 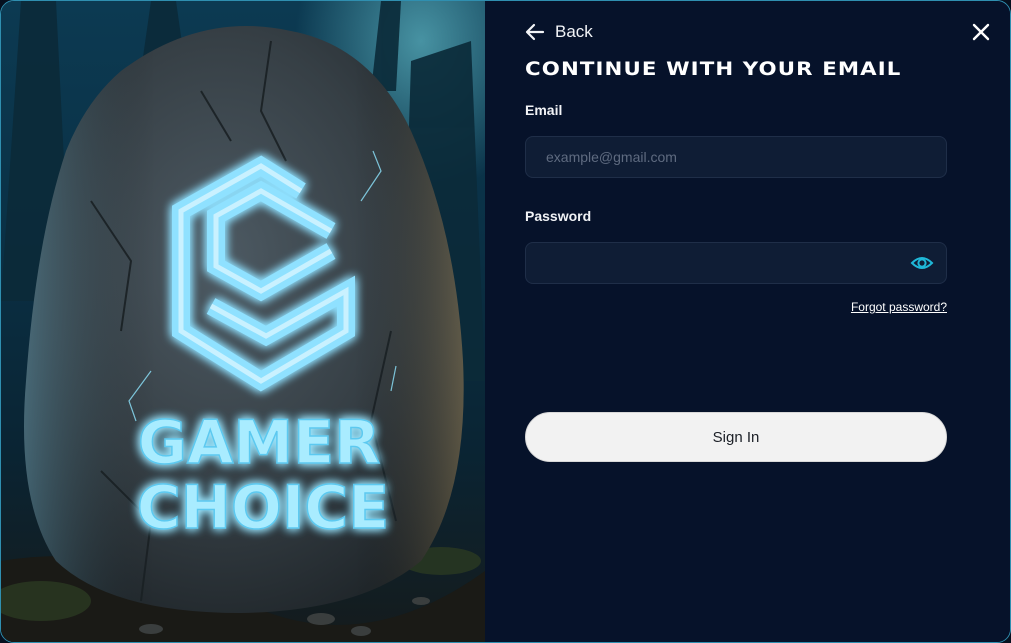 I want to click on sign-in-button: Sign In, so click(x=736, y=437).